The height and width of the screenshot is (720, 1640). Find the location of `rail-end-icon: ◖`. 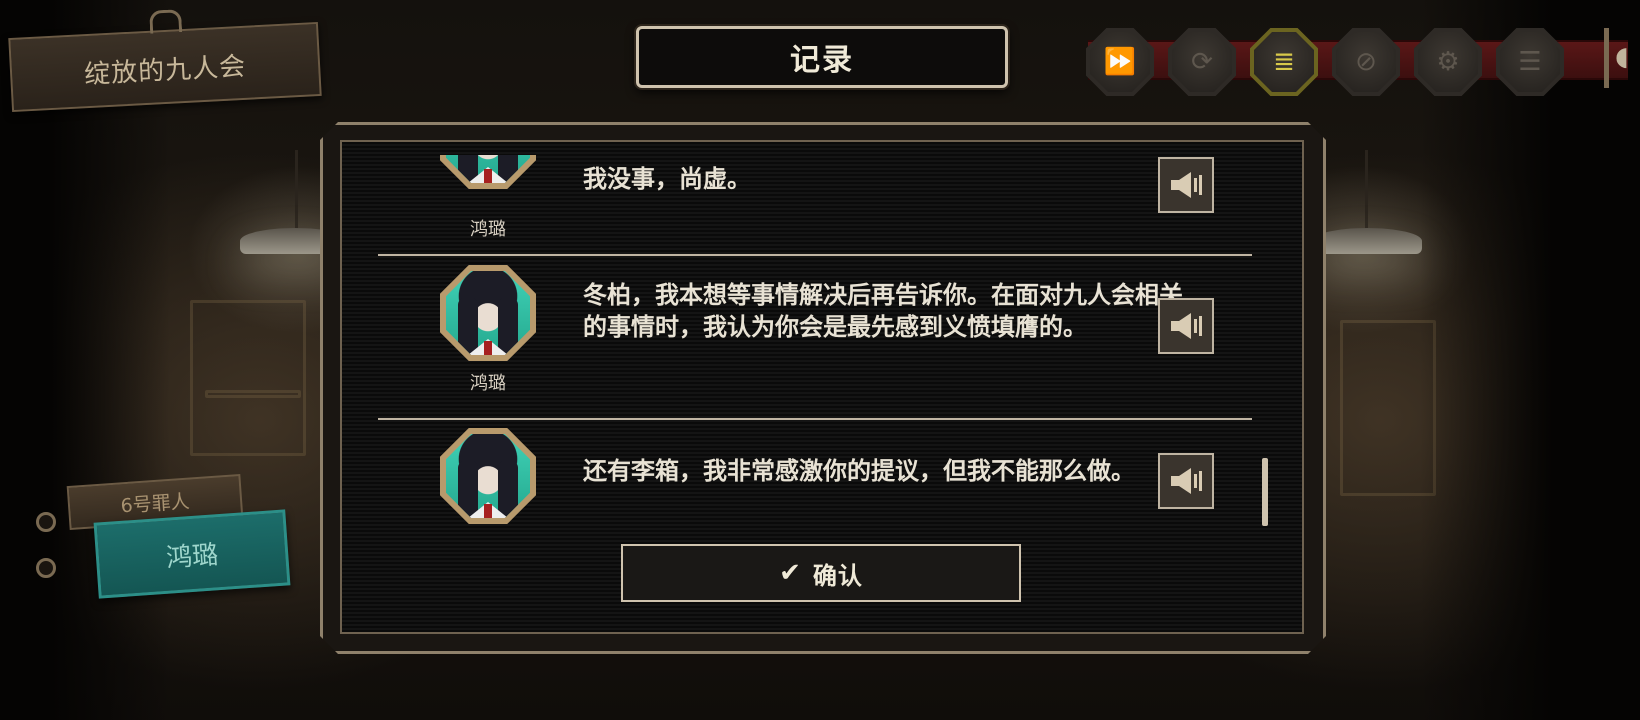

rail-end-icon: ◖ is located at coordinates (1622, 57).